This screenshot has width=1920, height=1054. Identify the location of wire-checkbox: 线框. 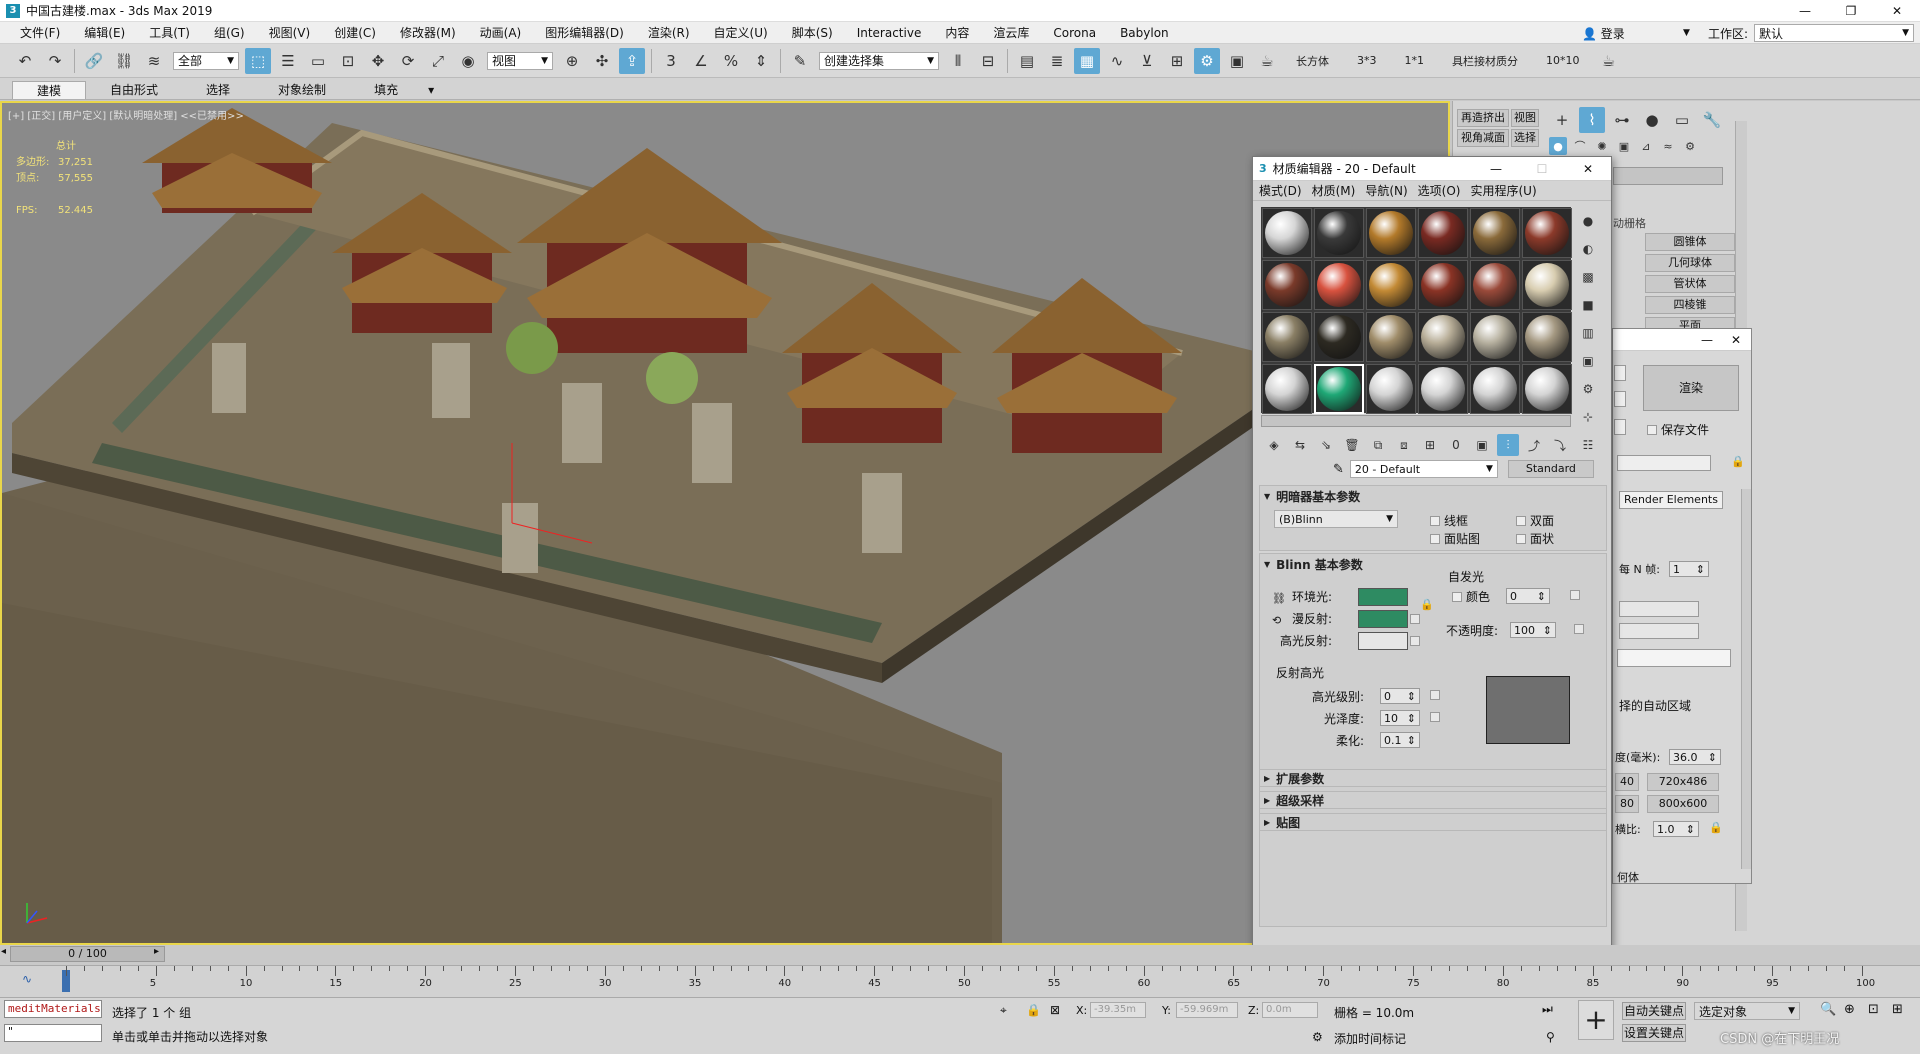
(1449, 520).